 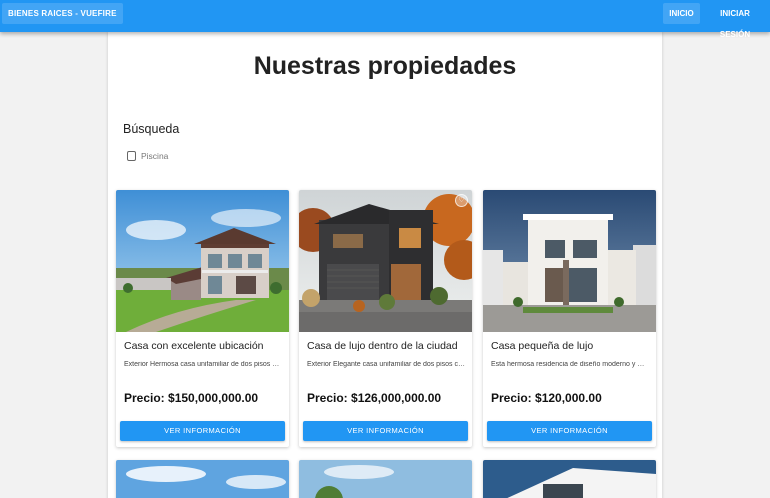 What do you see at coordinates (385, 261) in the screenshot?
I see `property-image: ♡` at bounding box center [385, 261].